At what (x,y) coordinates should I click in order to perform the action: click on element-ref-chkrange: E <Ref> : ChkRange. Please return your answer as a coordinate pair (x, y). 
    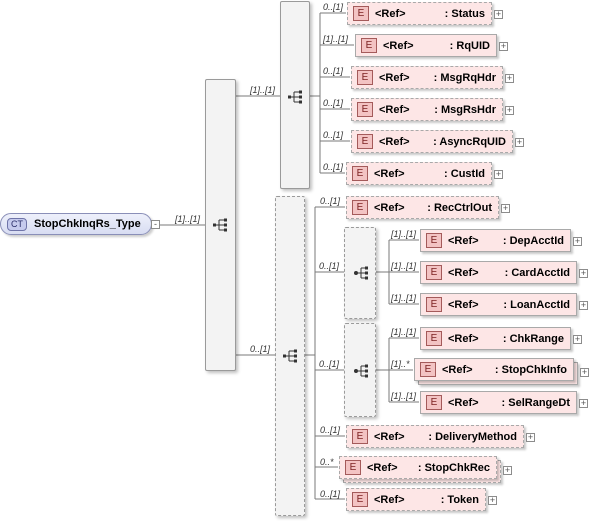
    Looking at the image, I should click on (495, 338).